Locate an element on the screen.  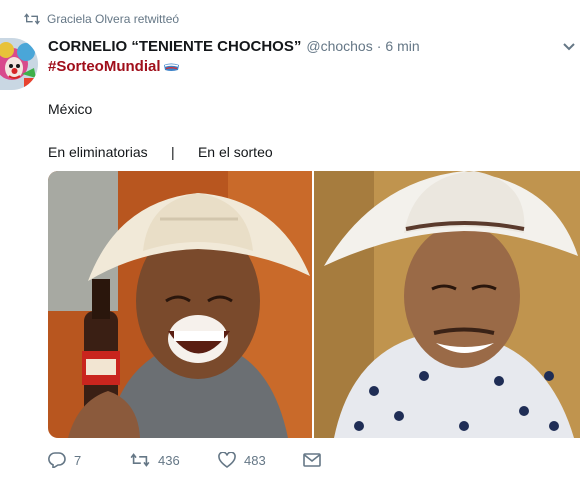
retweet-context-label: Graciela Olvera retwitteó is located at coordinates (113, 19).